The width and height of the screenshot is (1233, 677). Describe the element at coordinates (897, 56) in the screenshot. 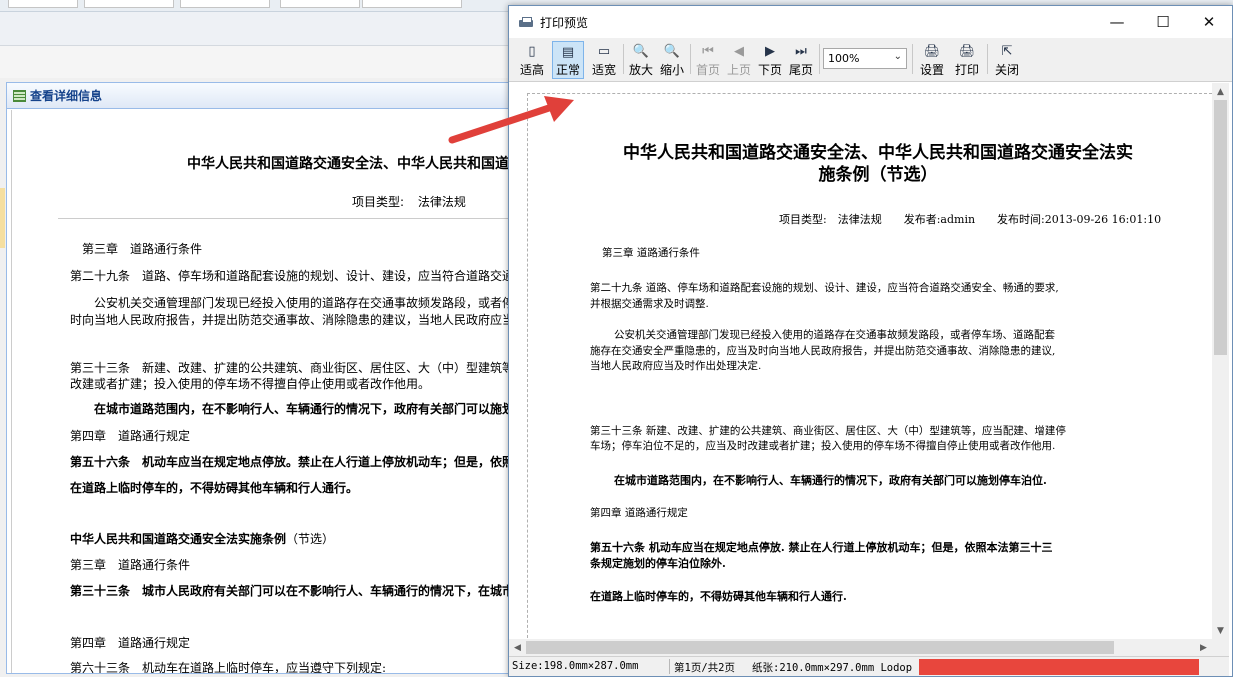

I see `chevron-down-icon: ⌄` at that location.